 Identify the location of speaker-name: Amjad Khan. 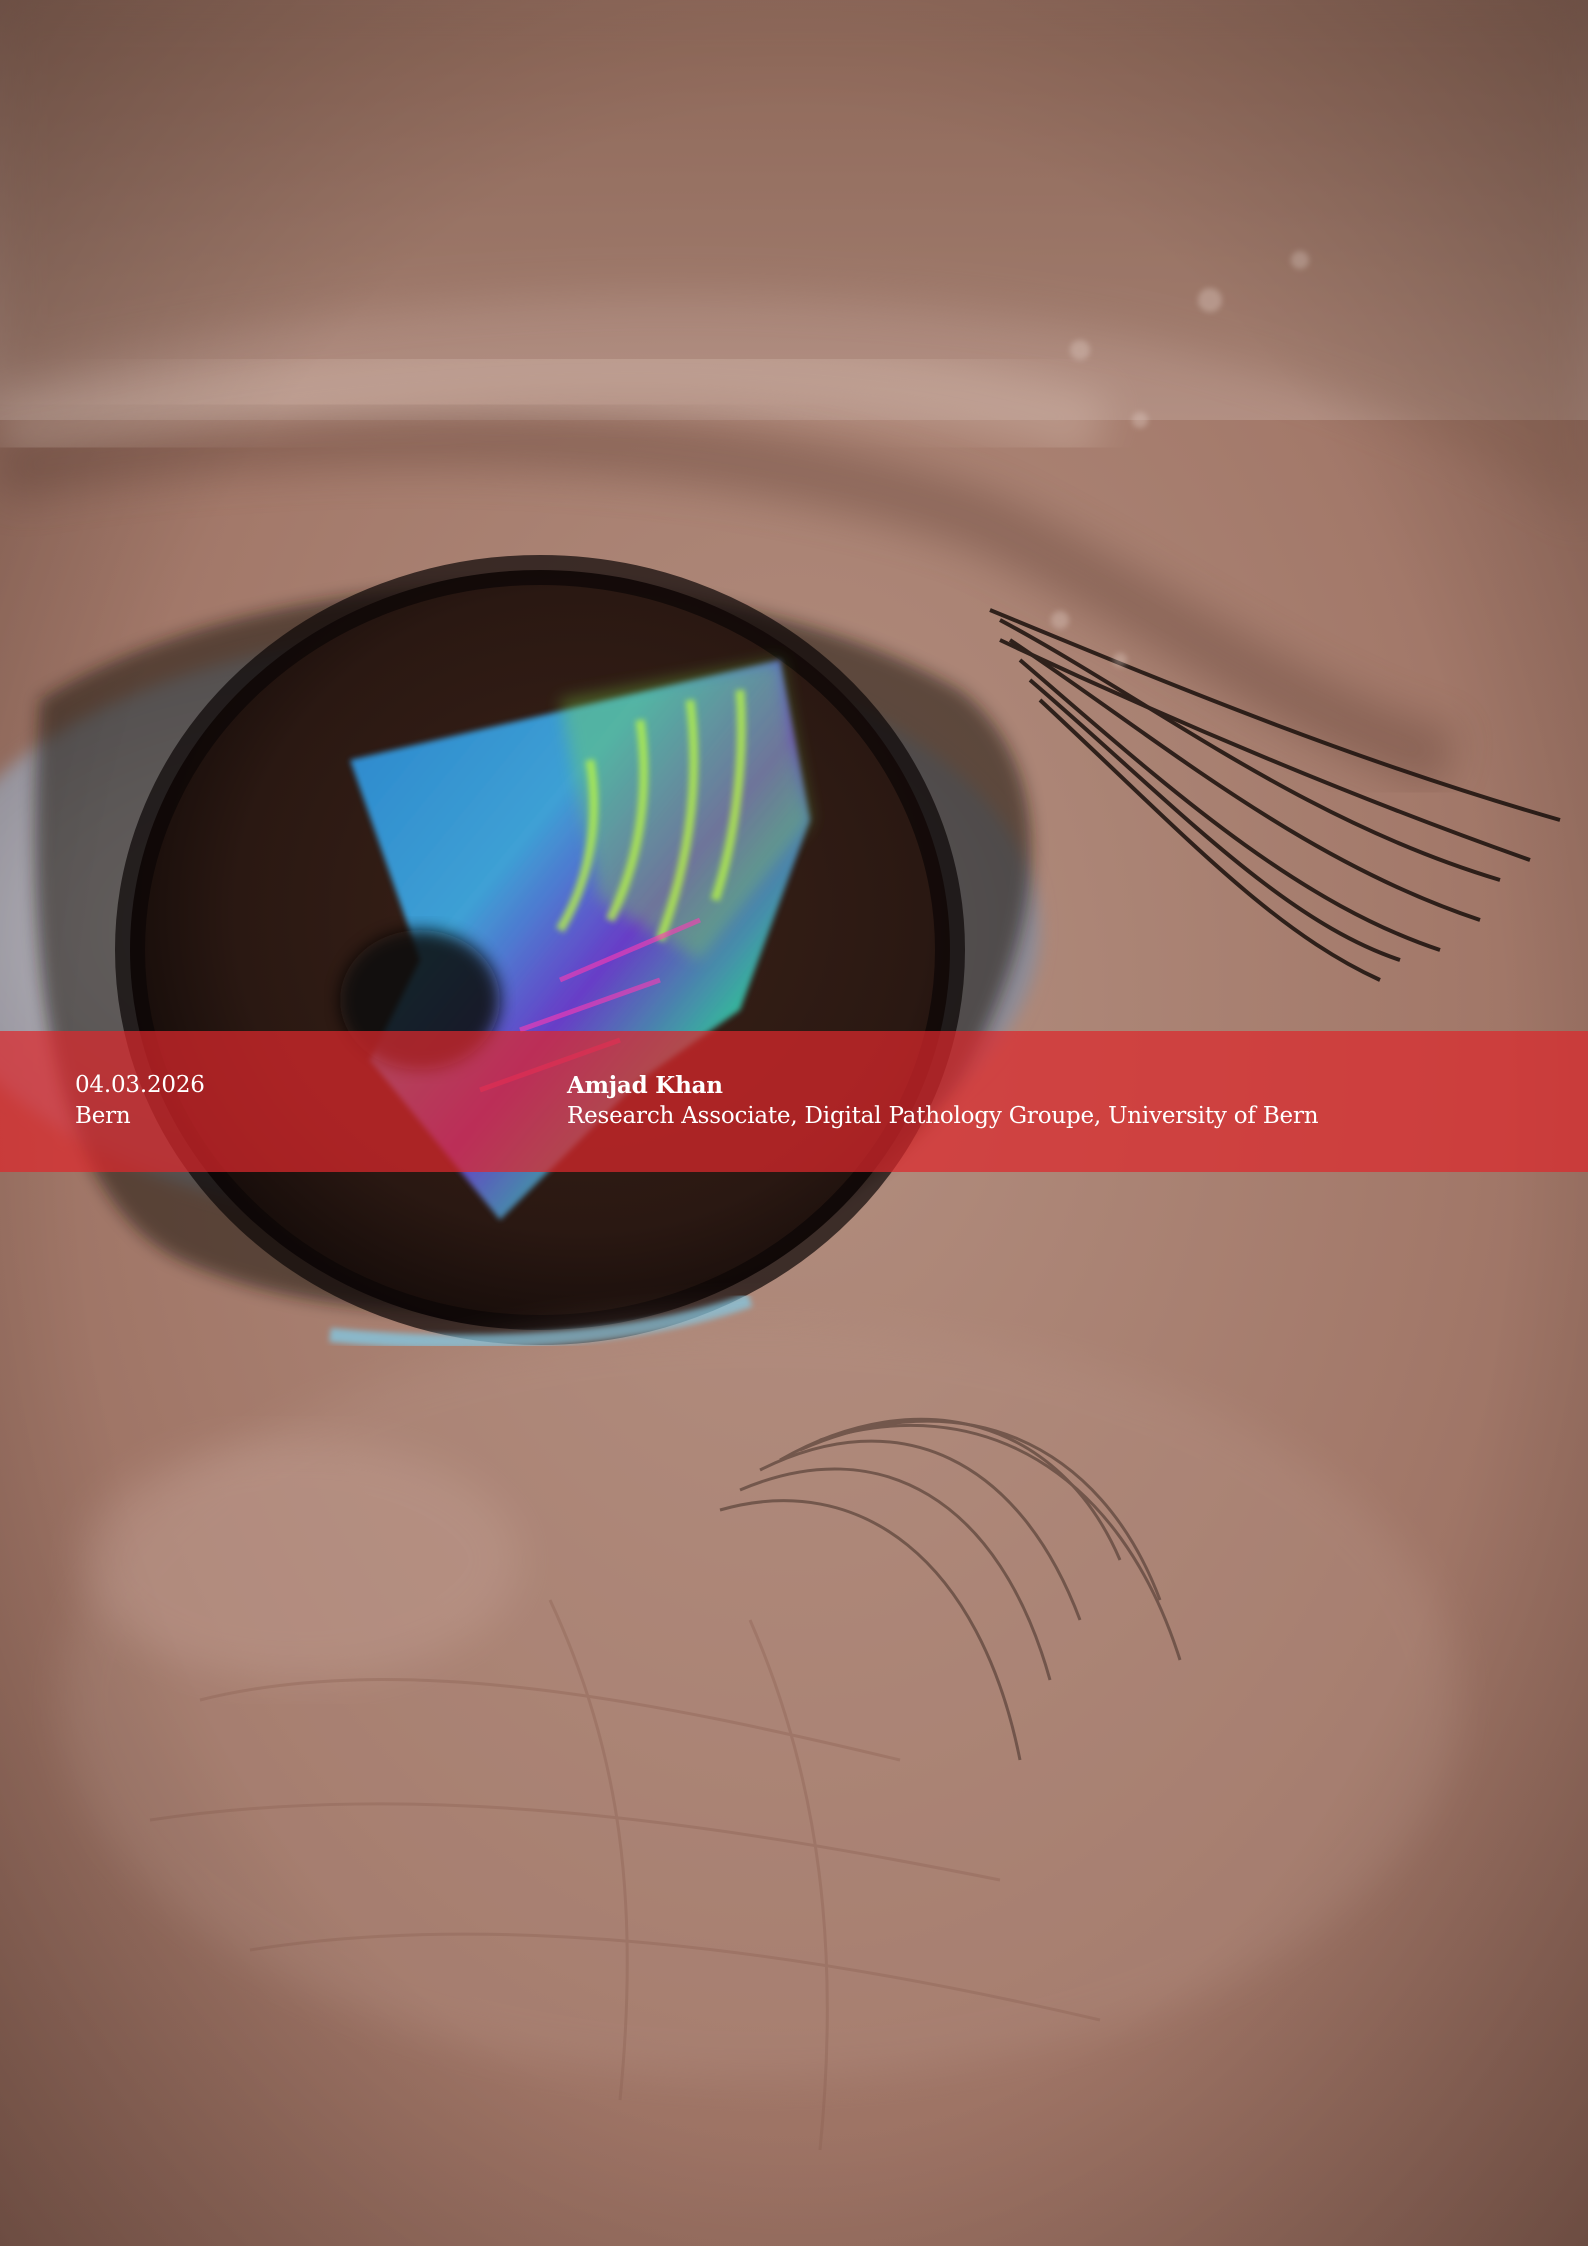
(645, 1085).